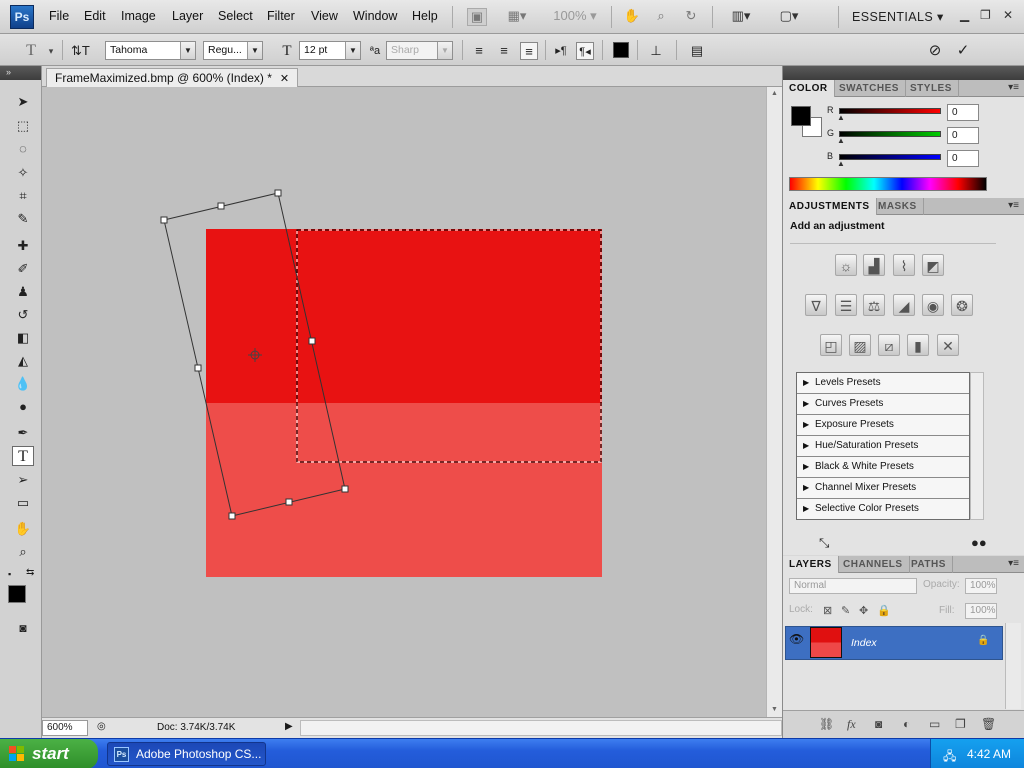  What do you see at coordinates (883, 404) in the screenshot?
I see `preset-item: ▶ Curves Presets` at bounding box center [883, 404].